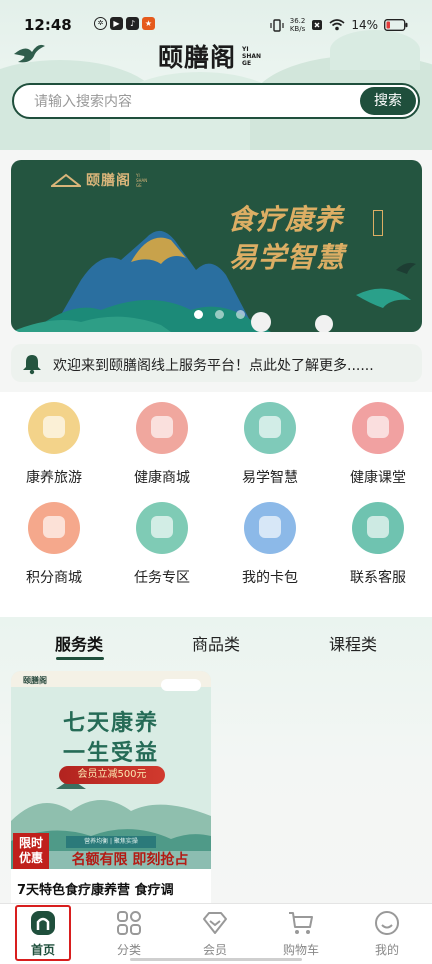 Image resolution: width=432 pixels, height=964 pixels. I want to click on tab-label: 购物车, so click(300, 950).